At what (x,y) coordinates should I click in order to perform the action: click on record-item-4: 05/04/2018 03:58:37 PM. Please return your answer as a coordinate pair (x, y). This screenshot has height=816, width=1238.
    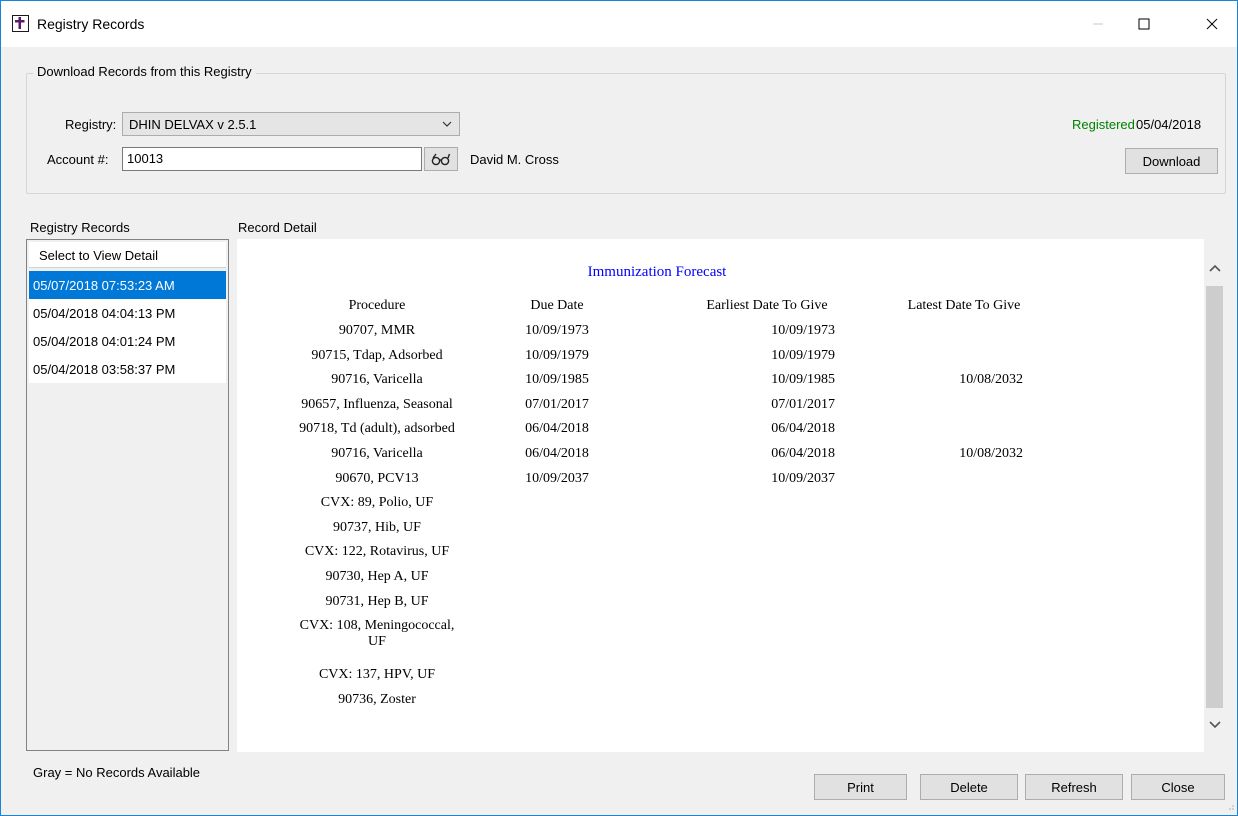
    Looking at the image, I should click on (127, 369).